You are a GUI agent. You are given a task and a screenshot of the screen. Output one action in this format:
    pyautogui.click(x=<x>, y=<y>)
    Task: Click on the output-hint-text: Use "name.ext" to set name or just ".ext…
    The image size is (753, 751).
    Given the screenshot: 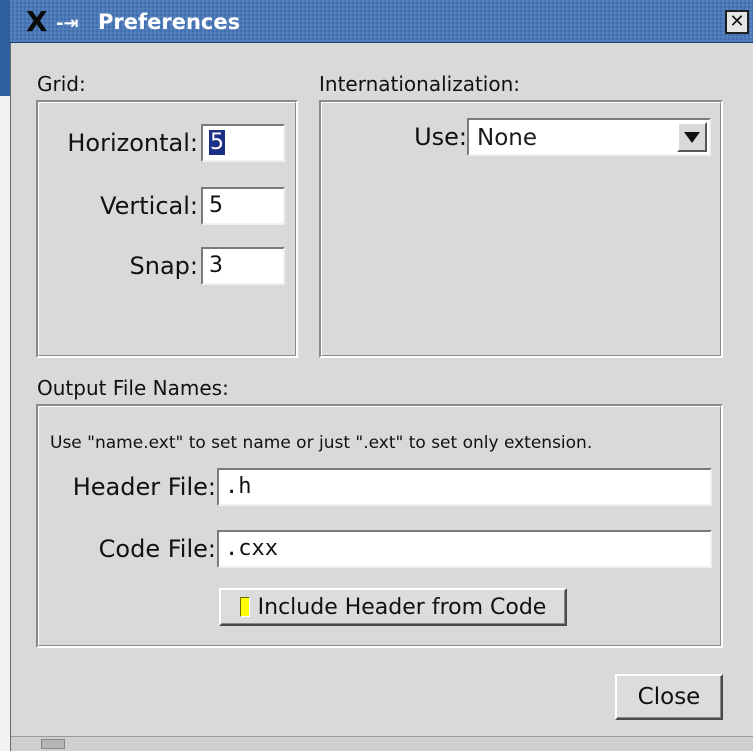 What is the action you would take?
    pyautogui.click(x=321, y=443)
    